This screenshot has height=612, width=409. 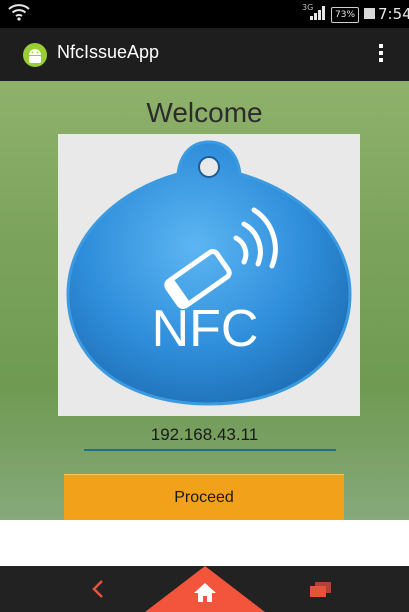 What do you see at coordinates (393, 14) in the screenshot?
I see `status-clock: 7:54` at bounding box center [393, 14].